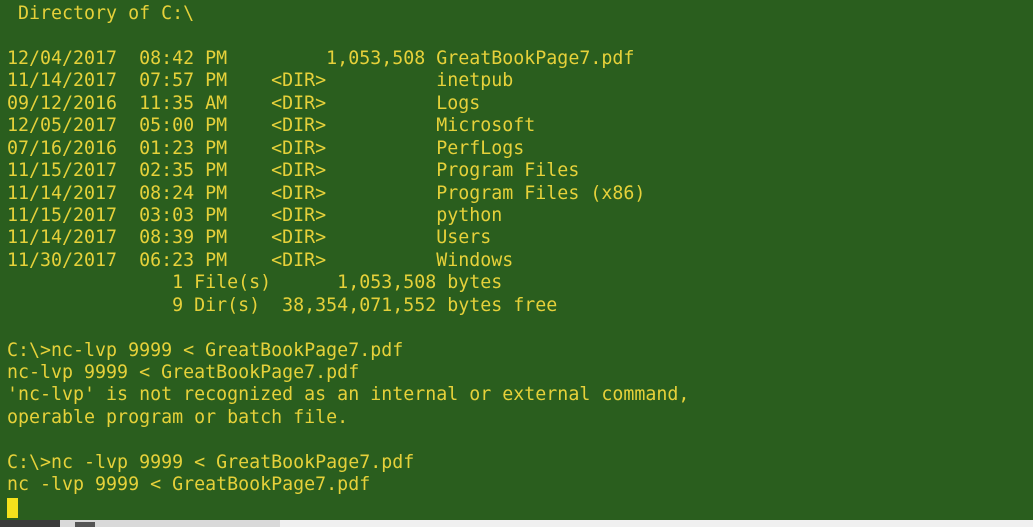 This screenshot has height=527, width=1033. I want to click on terminal-line: 07/16/2016 01:23 PM <DIR> PerfLogs, so click(266, 148).